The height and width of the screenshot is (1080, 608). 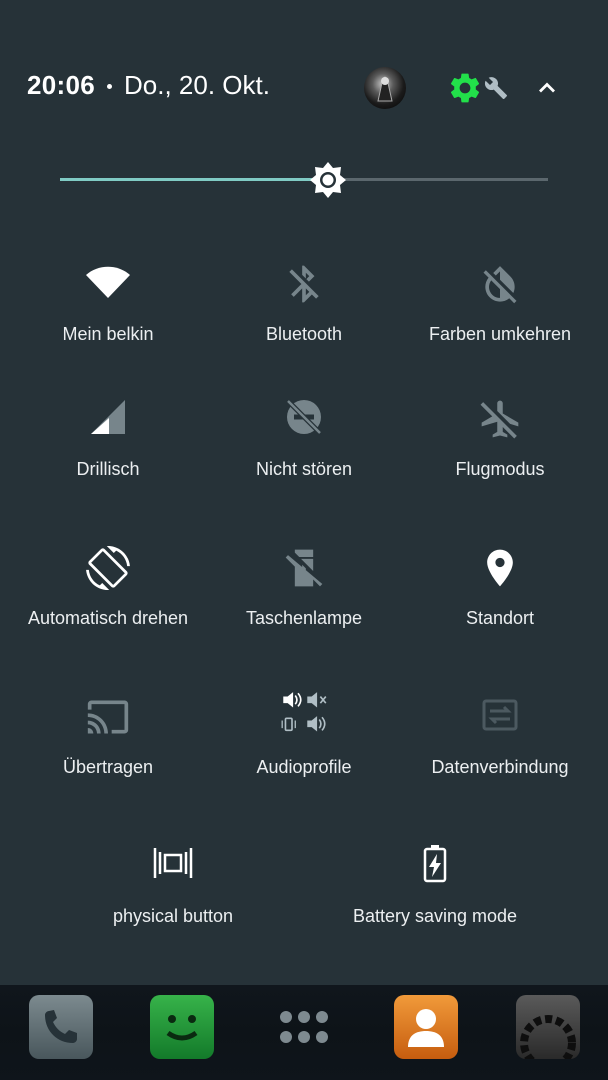 I want to click on brightness-slider, so click(x=304, y=180).